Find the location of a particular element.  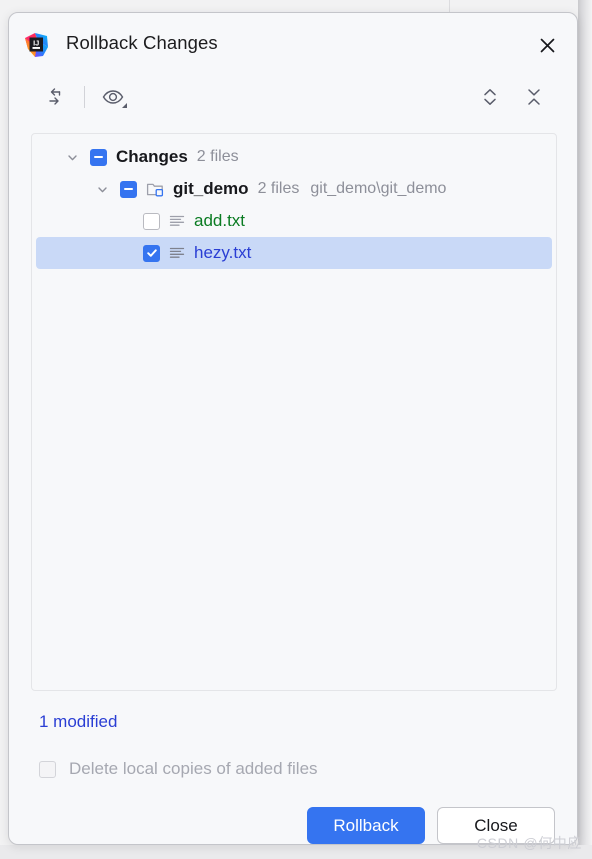

backdrop-right-edge is located at coordinates (585, 429).